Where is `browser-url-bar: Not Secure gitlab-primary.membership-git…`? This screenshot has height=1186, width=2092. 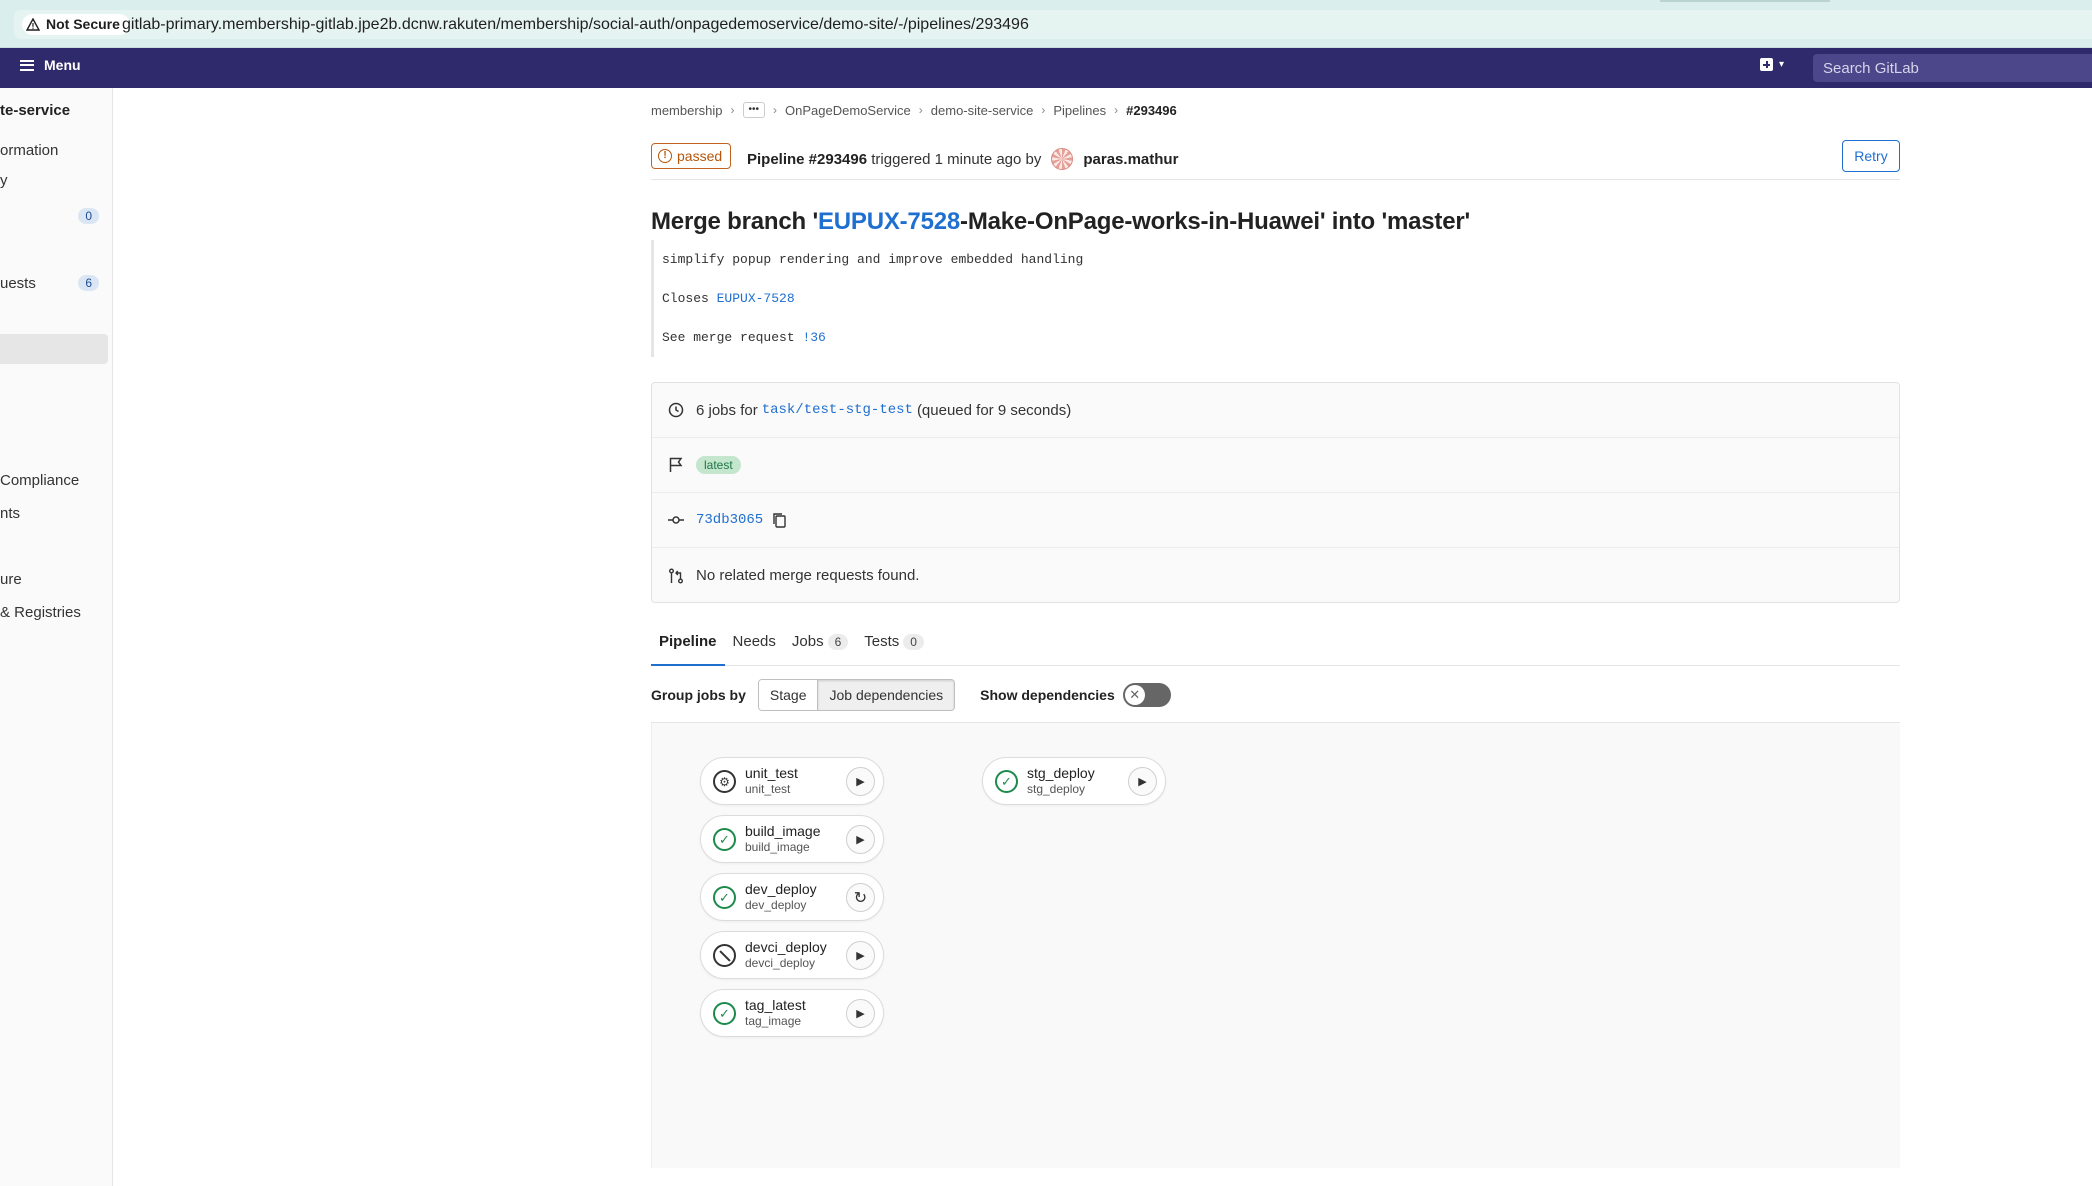
browser-url-bar: Not Secure gitlab-primary.membership-git… is located at coordinates (1046, 24).